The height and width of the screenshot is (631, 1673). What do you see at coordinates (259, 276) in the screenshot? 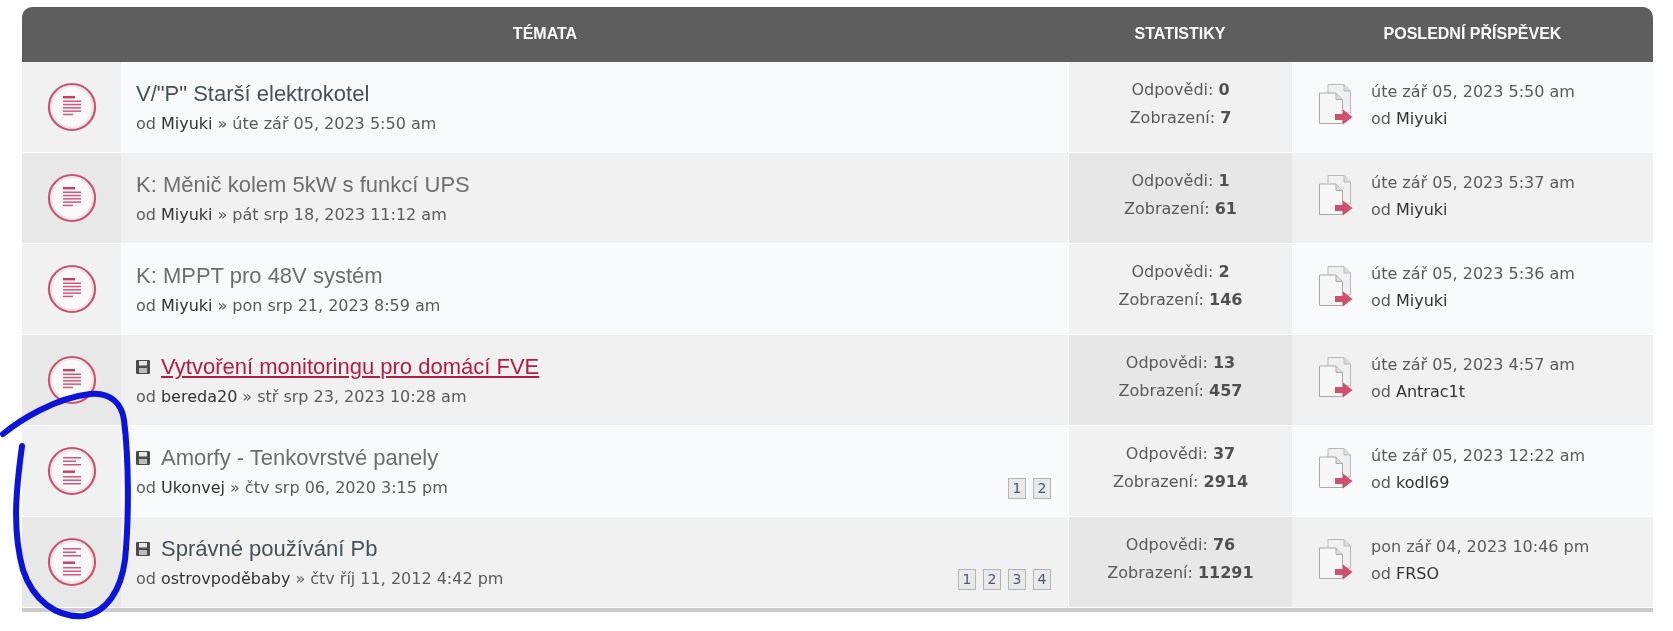
I see `topic-title-link: K: MPPT pro 48V systém` at bounding box center [259, 276].